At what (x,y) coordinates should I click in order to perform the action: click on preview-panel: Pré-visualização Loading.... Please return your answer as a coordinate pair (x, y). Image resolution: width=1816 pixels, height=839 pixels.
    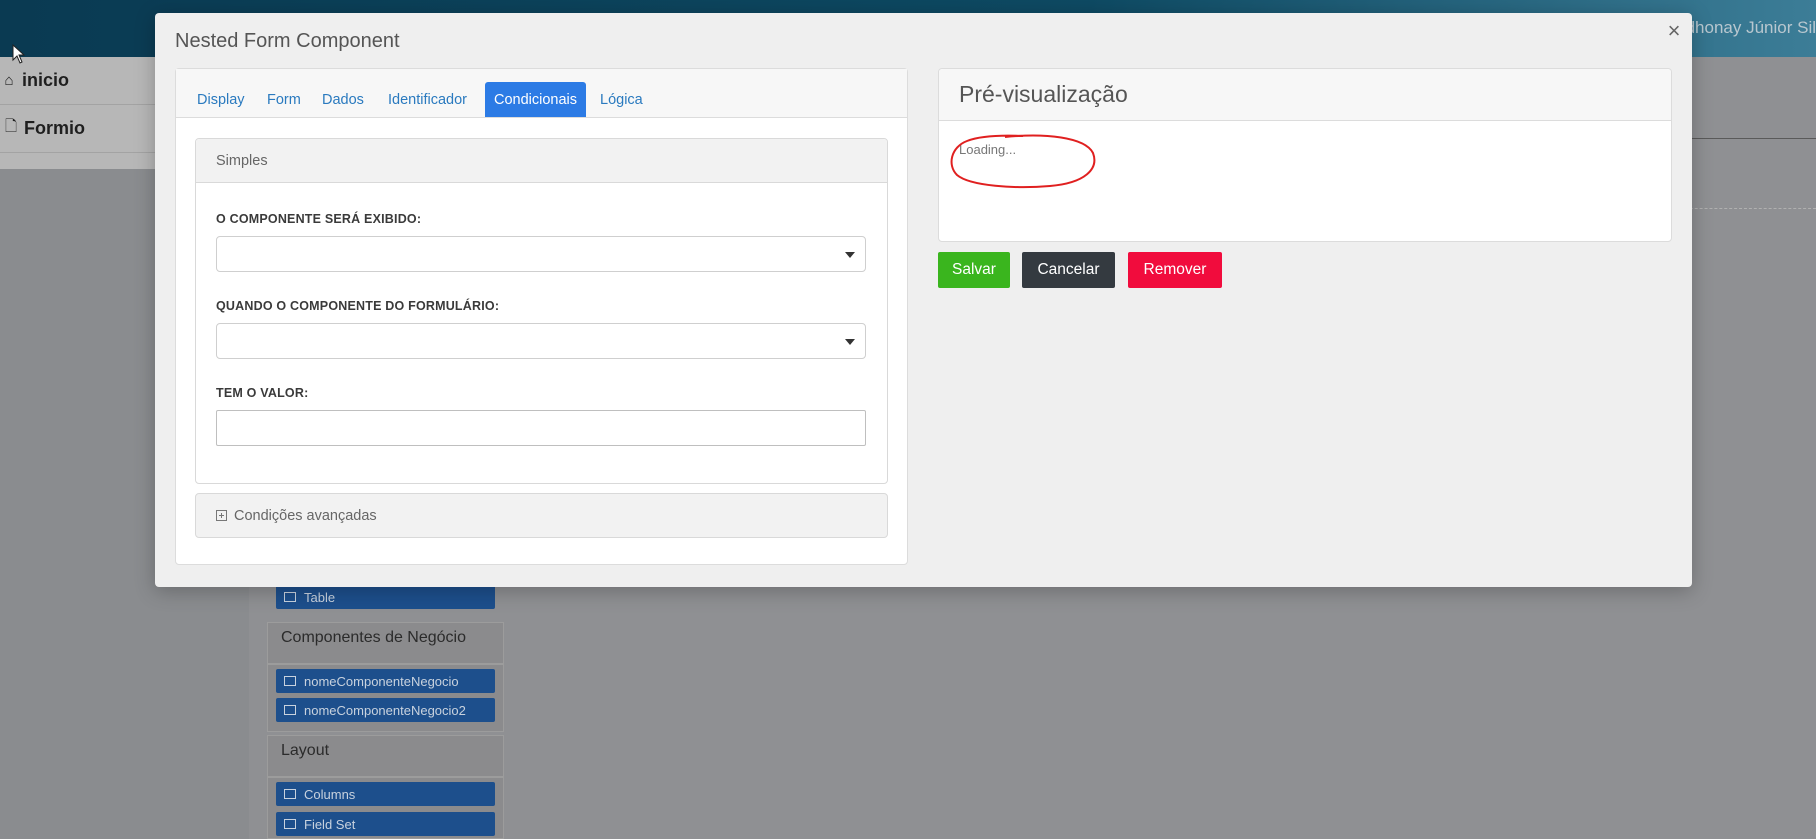
    Looking at the image, I should click on (1305, 155).